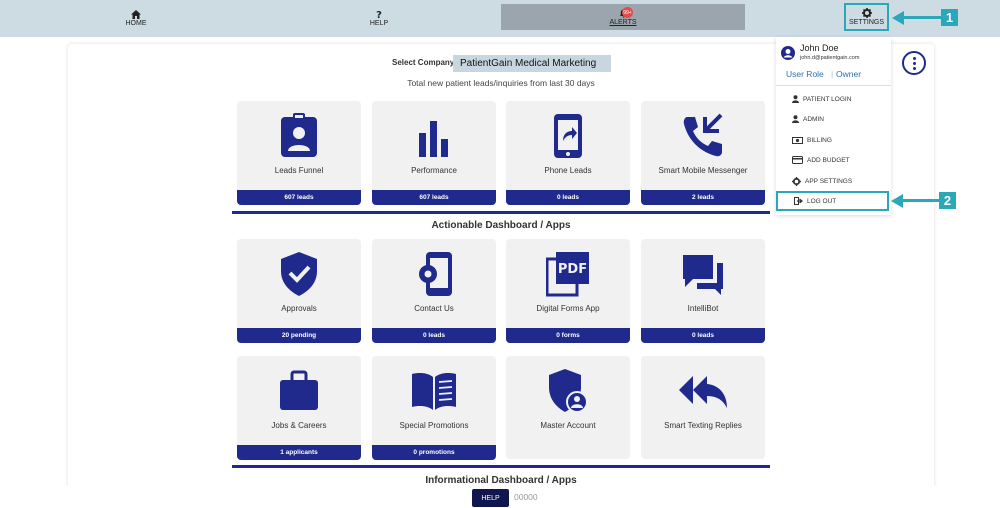 This screenshot has height=508, width=1000. What do you see at coordinates (822, 201) in the screenshot?
I see `menu-item-label: LOG OUT` at bounding box center [822, 201].